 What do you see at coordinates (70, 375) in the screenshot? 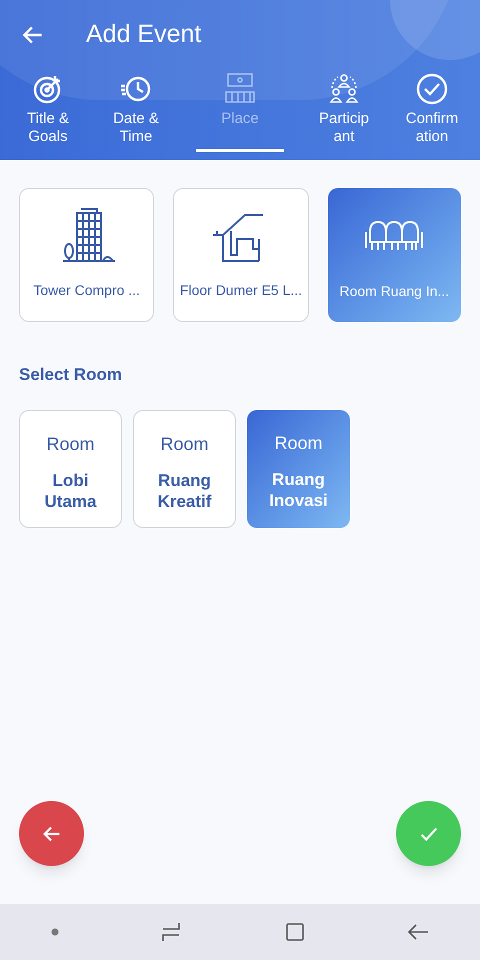
I see `section-heading: Select Room` at bounding box center [70, 375].